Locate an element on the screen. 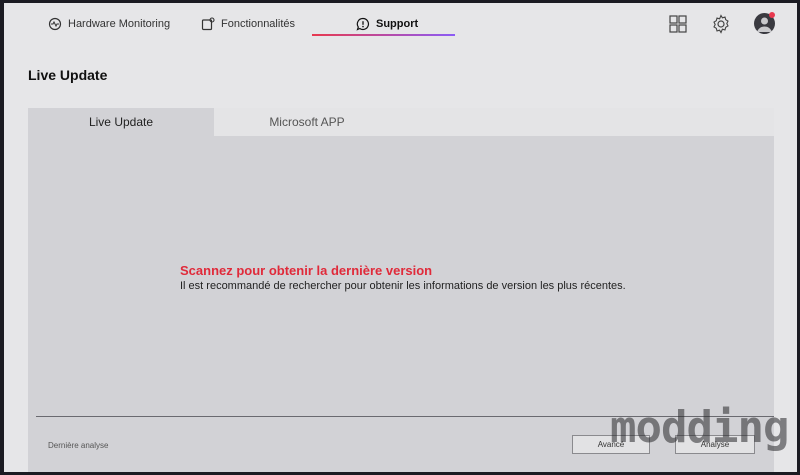 This screenshot has width=800, height=475. scan-title: Scannez pour obtenir la dernière version is located at coordinates (306, 270).